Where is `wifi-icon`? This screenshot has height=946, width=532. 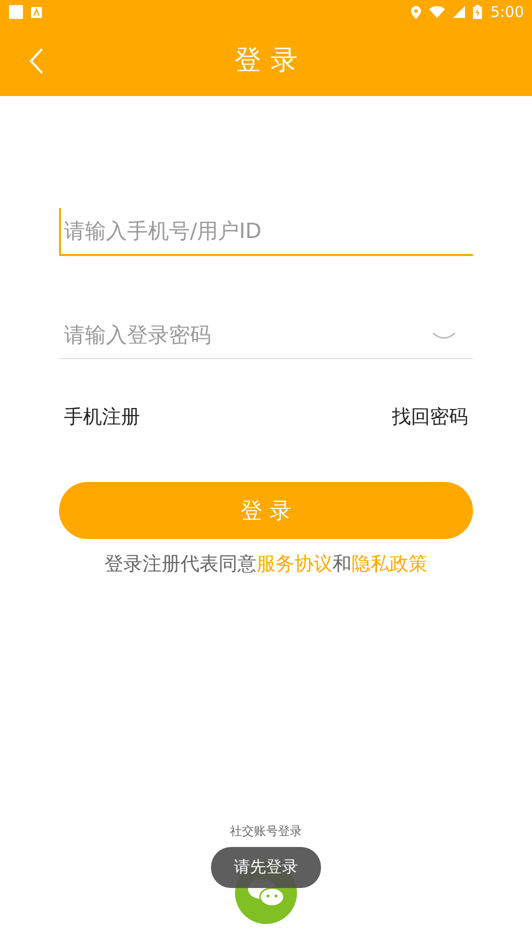 wifi-icon is located at coordinates (437, 12).